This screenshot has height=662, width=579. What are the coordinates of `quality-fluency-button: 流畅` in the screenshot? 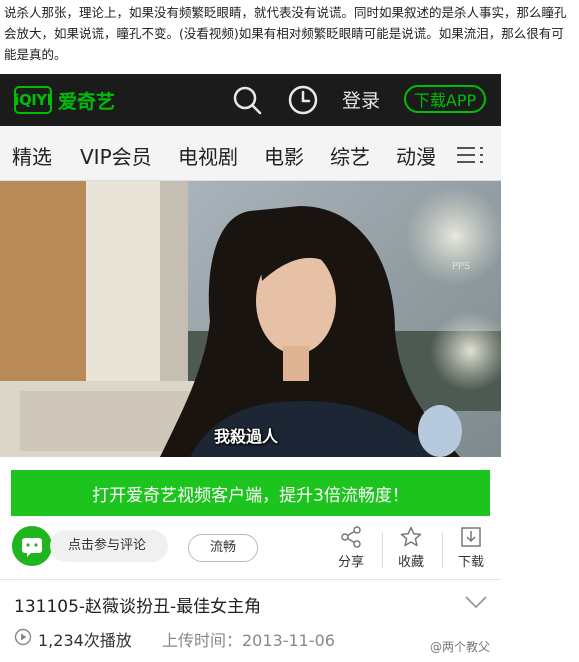 It's located at (223, 548).